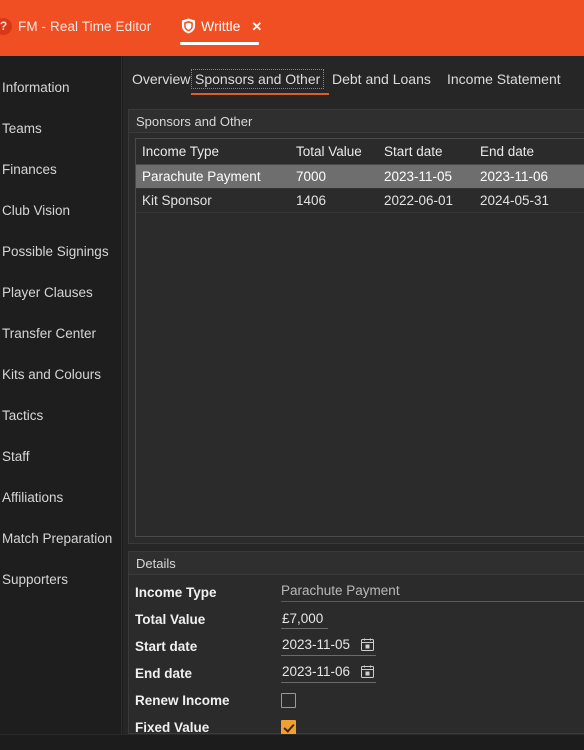 The image size is (584, 750). I want to click on table-row: Kit Sponsor 1406 2022-06-01 2024-05-31, so click(360, 200).